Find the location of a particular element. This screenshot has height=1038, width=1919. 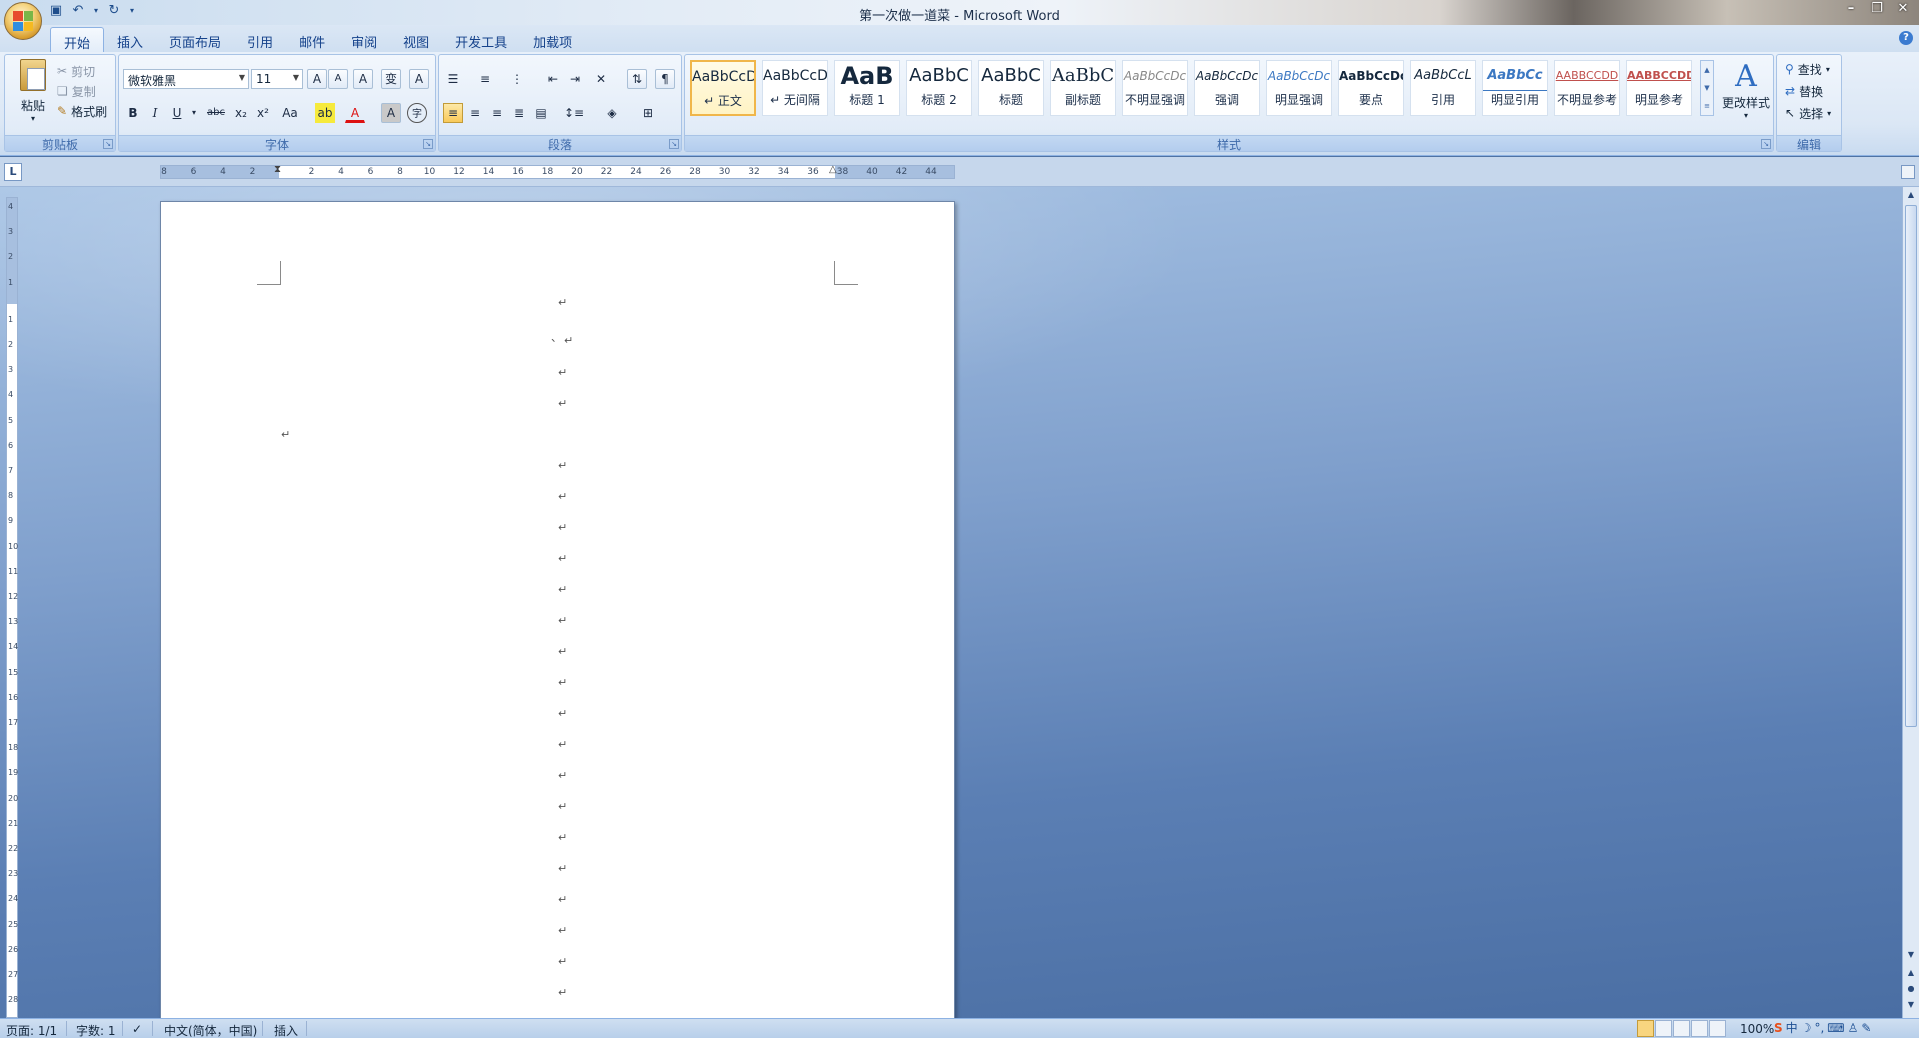

tab-mailings: 邮件 is located at coordinates (312, 39).